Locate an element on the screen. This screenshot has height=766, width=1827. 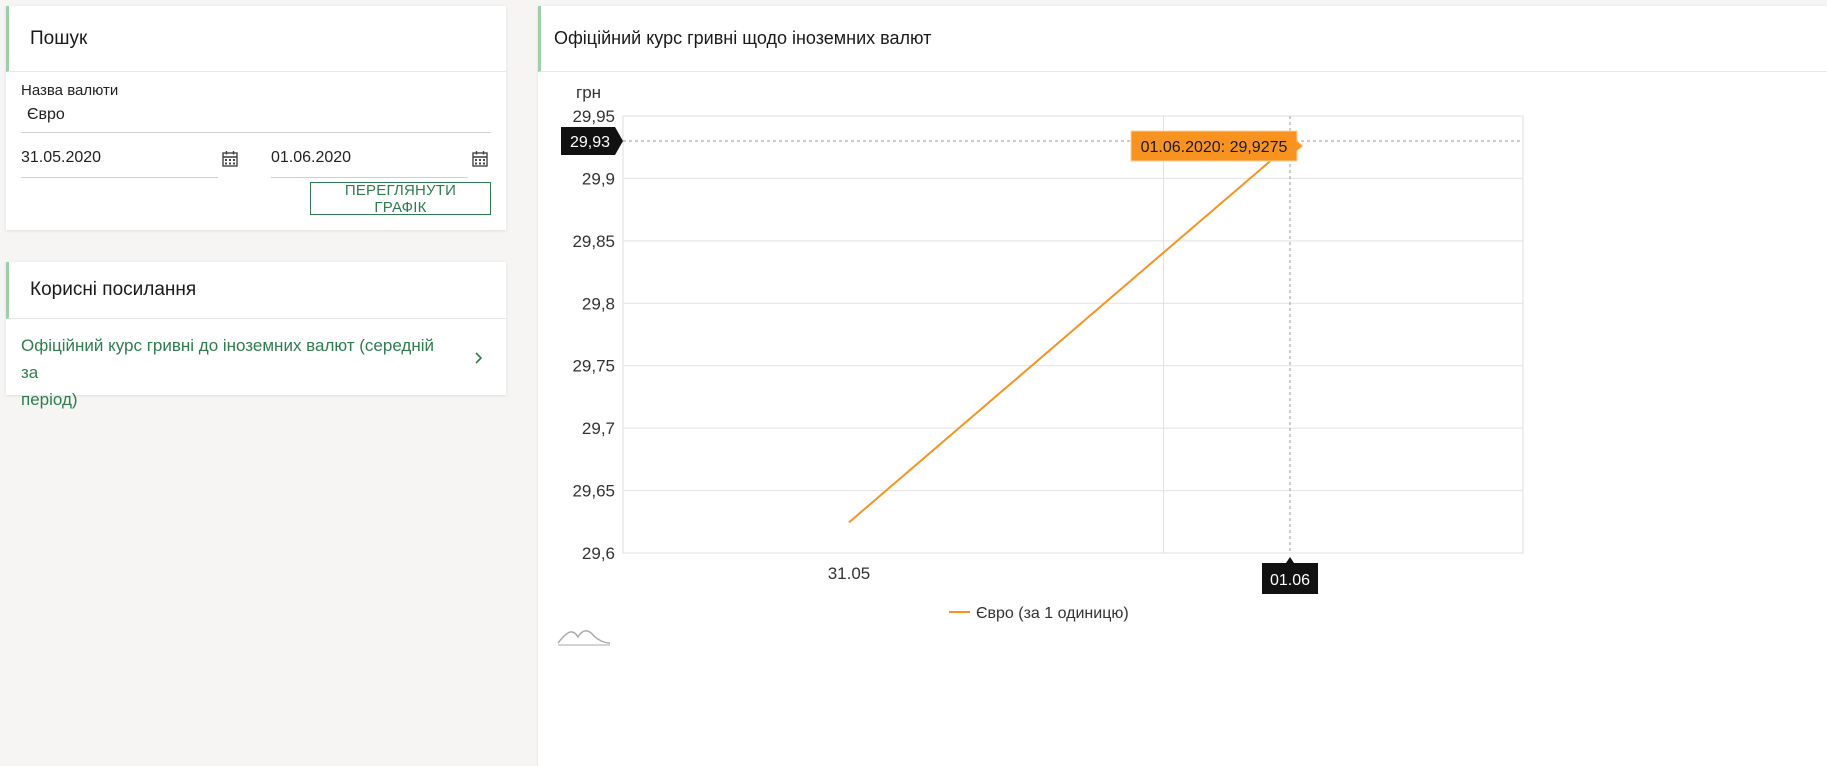
legend-label-euro: Євро (за 1 одиницю) is located at coordinates (1052, 613).